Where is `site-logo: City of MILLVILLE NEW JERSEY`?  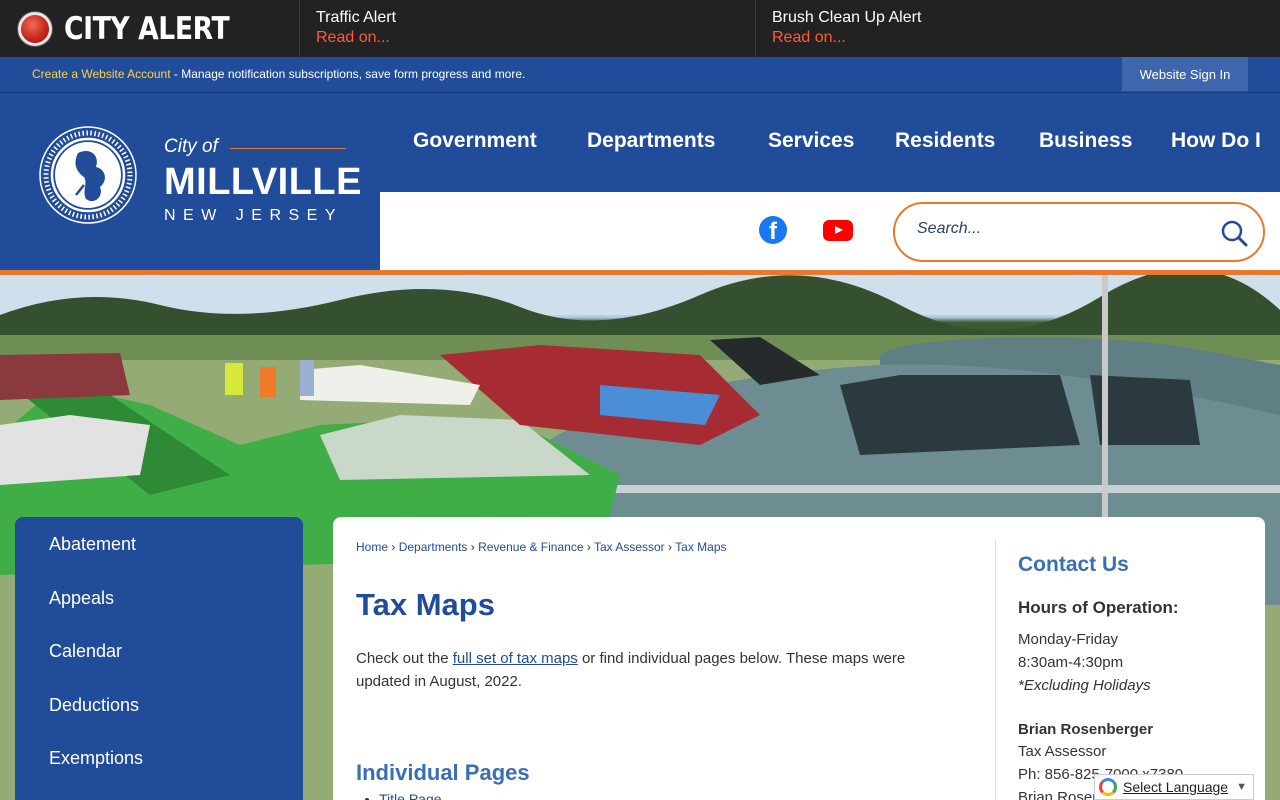 site-logo: City of MILLVILLE NEW JERSEY is located at coordinates (190, 183).